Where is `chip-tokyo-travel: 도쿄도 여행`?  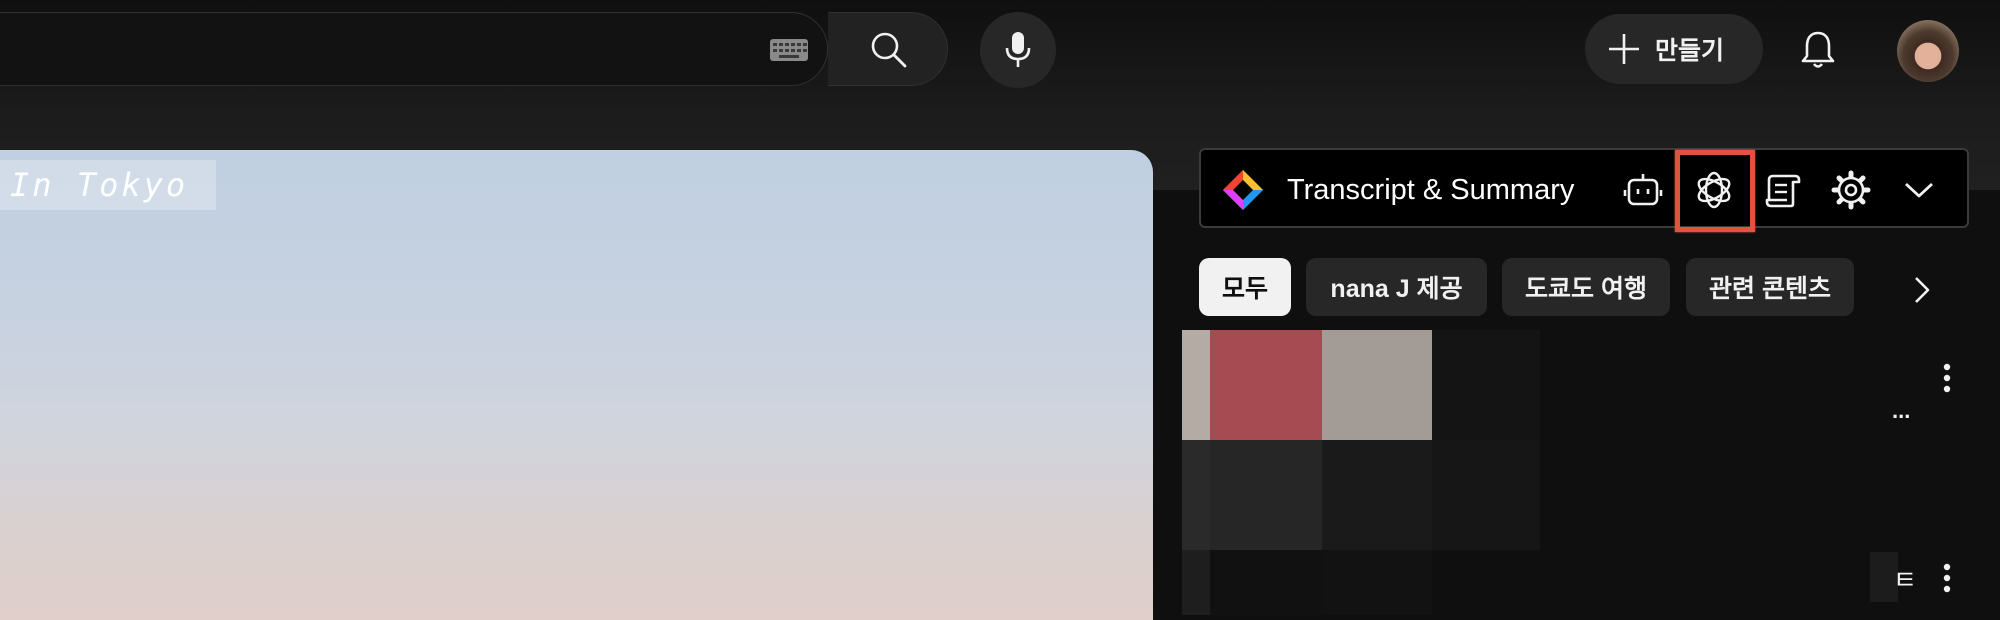 chip-tokyo-travel: 도쿄도 여행 is located at coordinates (1586, 287).